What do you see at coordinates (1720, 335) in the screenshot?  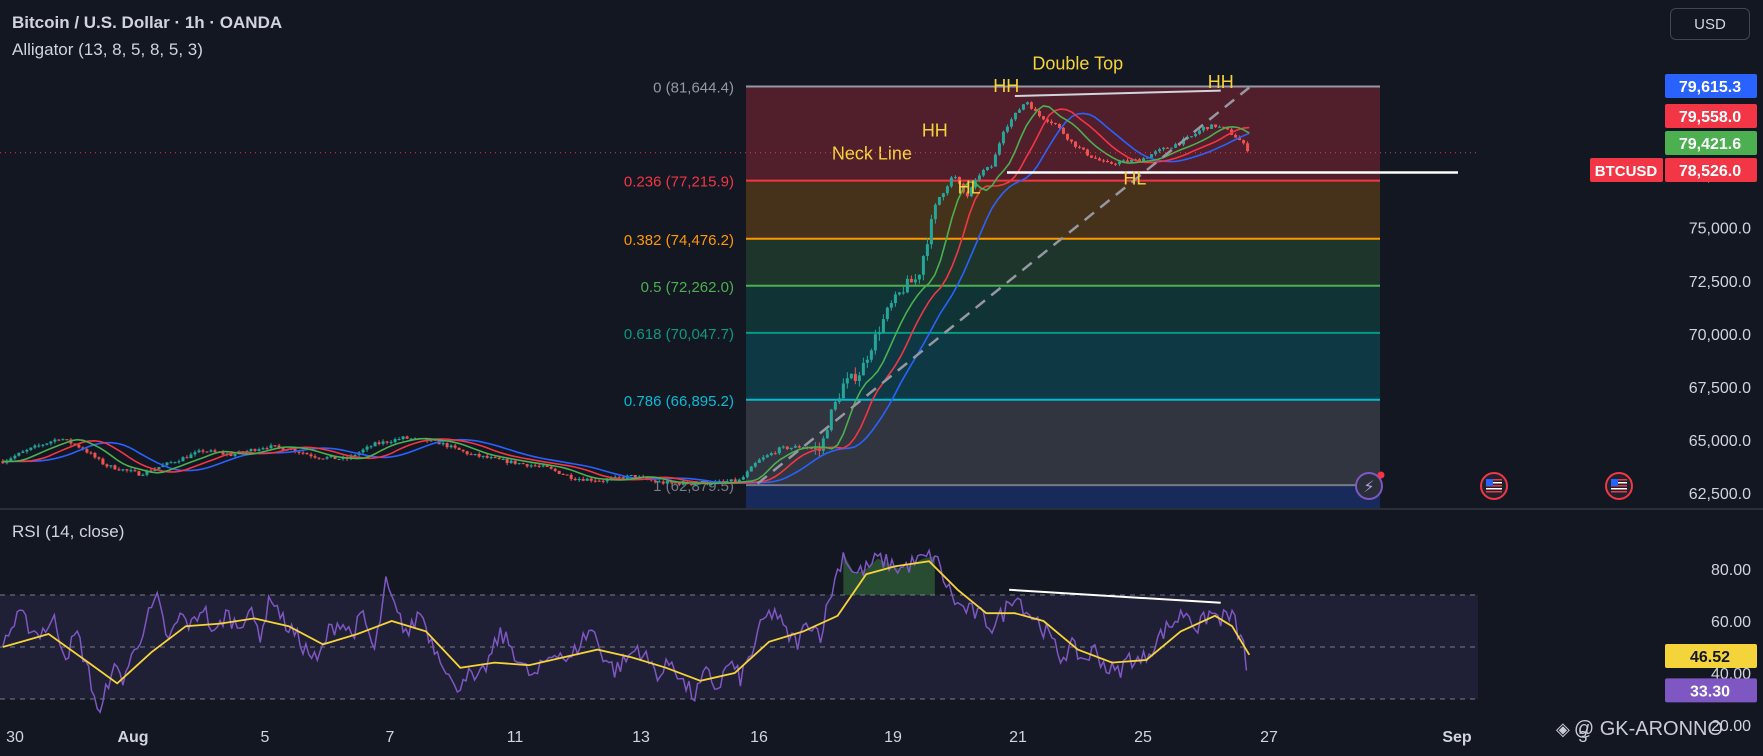 I see `price-axis-tick: 70,000.0` at bounding box center [1720, 335].